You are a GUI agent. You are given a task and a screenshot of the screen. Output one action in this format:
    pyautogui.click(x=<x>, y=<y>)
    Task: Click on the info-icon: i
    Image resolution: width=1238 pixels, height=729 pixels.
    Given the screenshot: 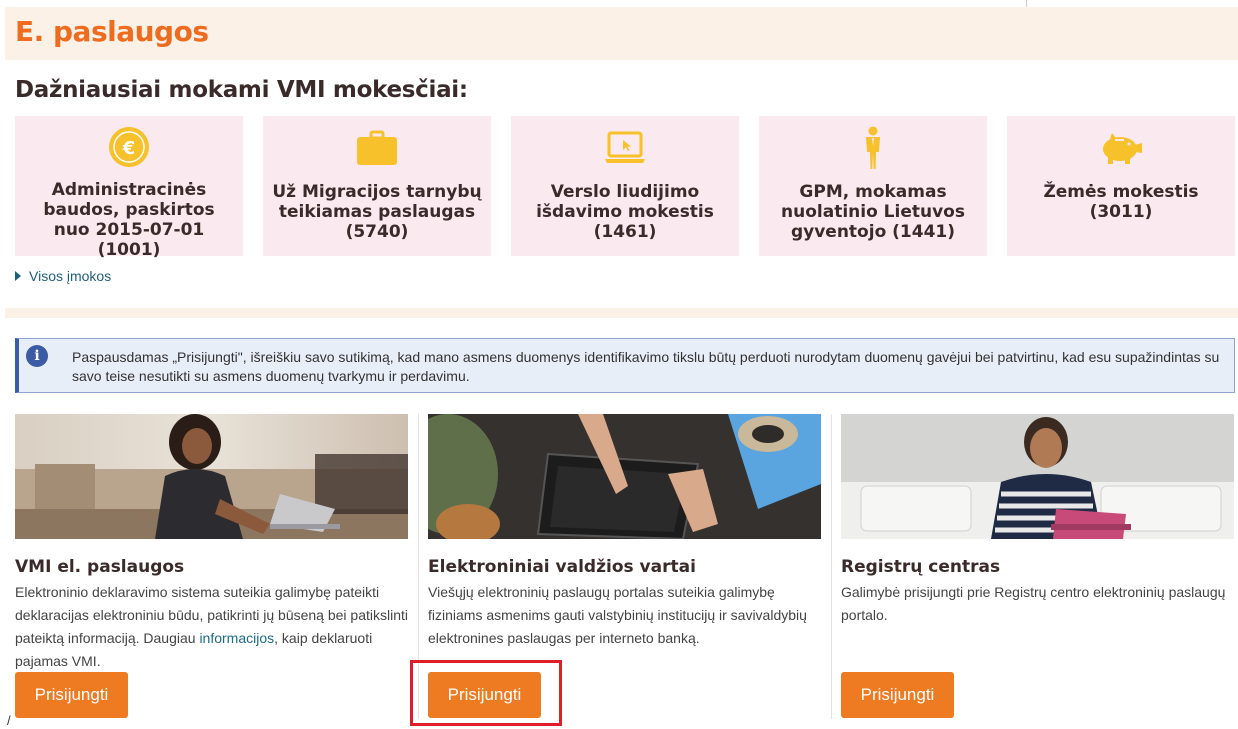 What is the action you would take?
    pyautogui.click(x=37, y=356)
    